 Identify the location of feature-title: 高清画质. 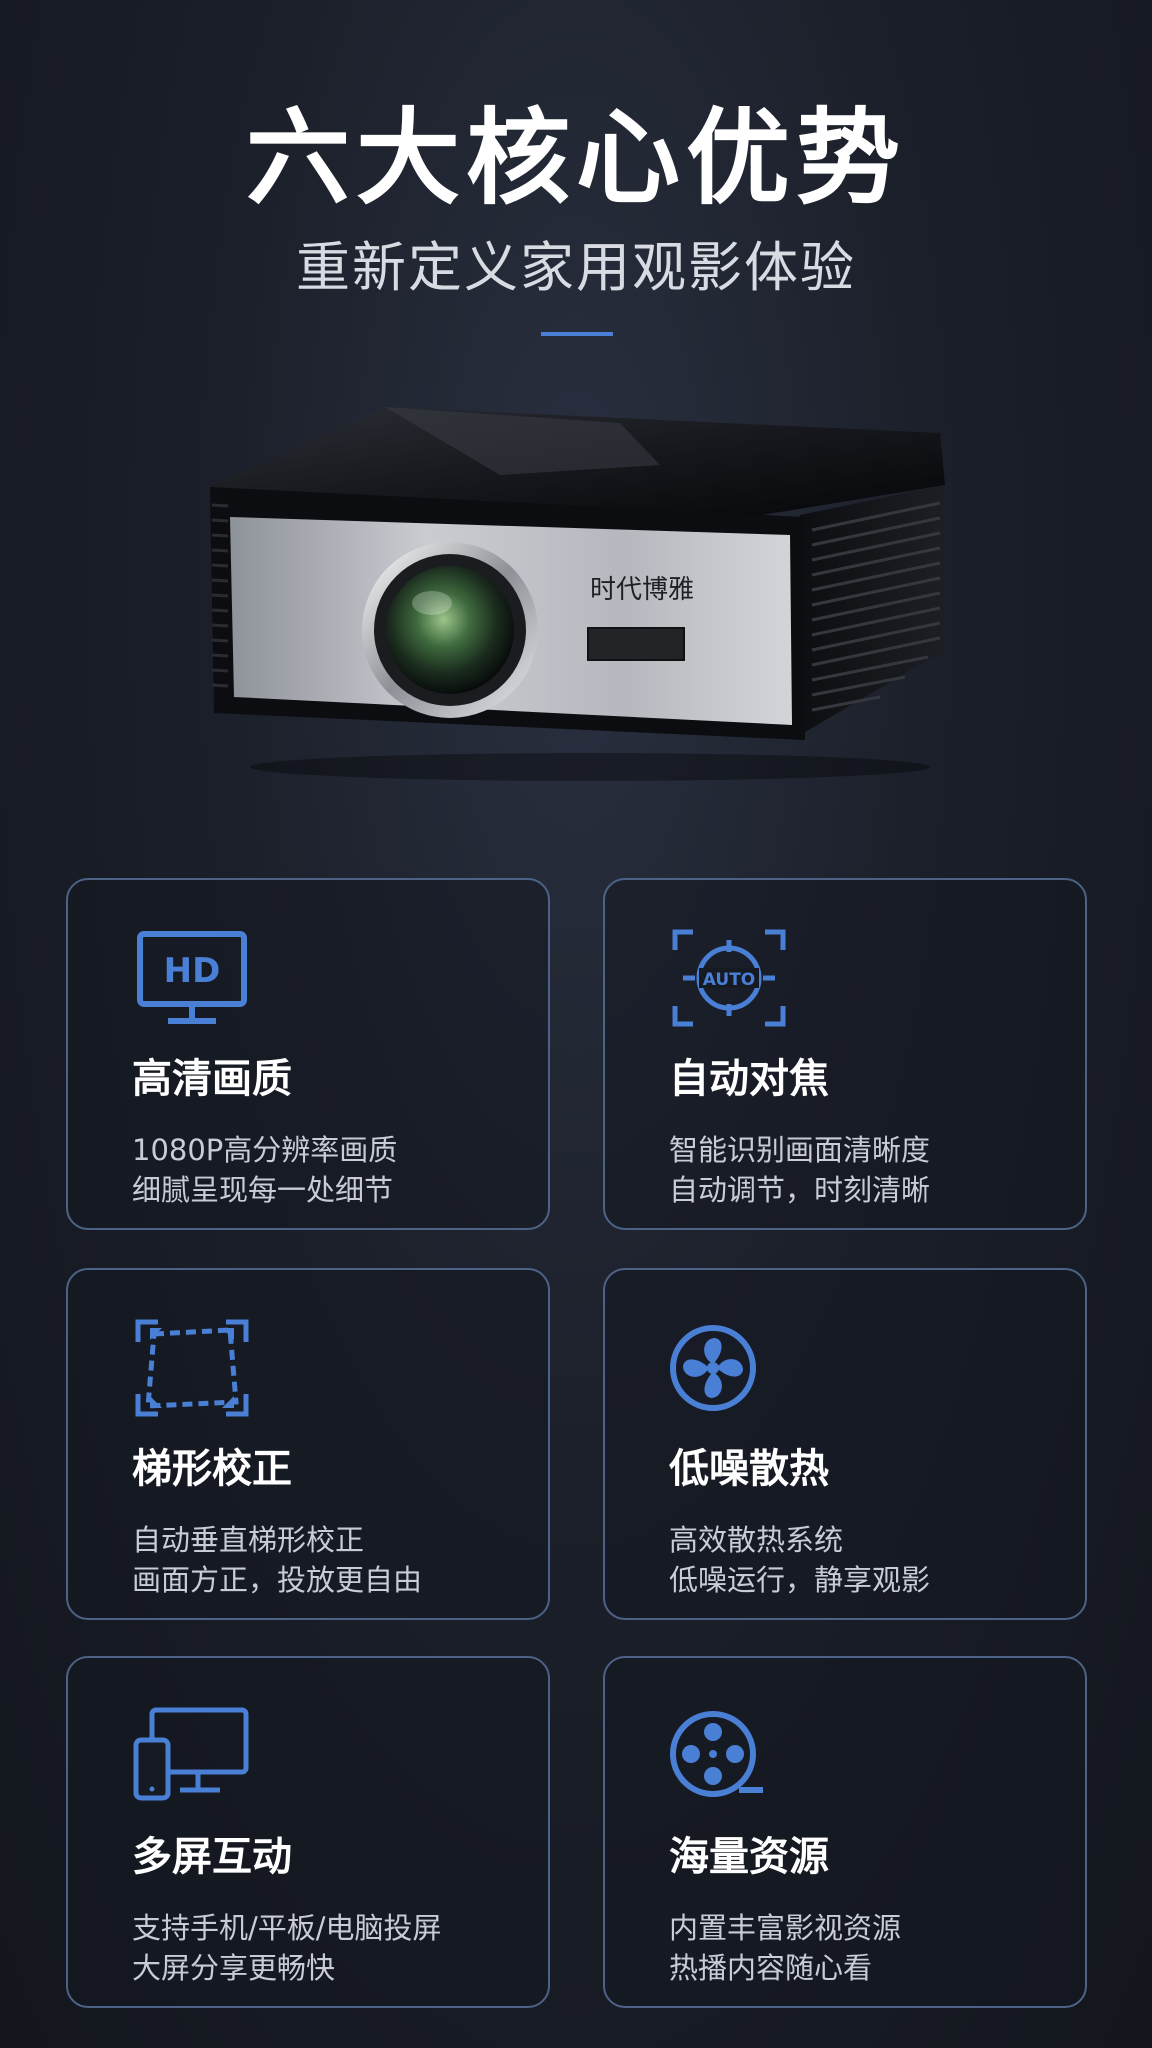
(212, 1079).